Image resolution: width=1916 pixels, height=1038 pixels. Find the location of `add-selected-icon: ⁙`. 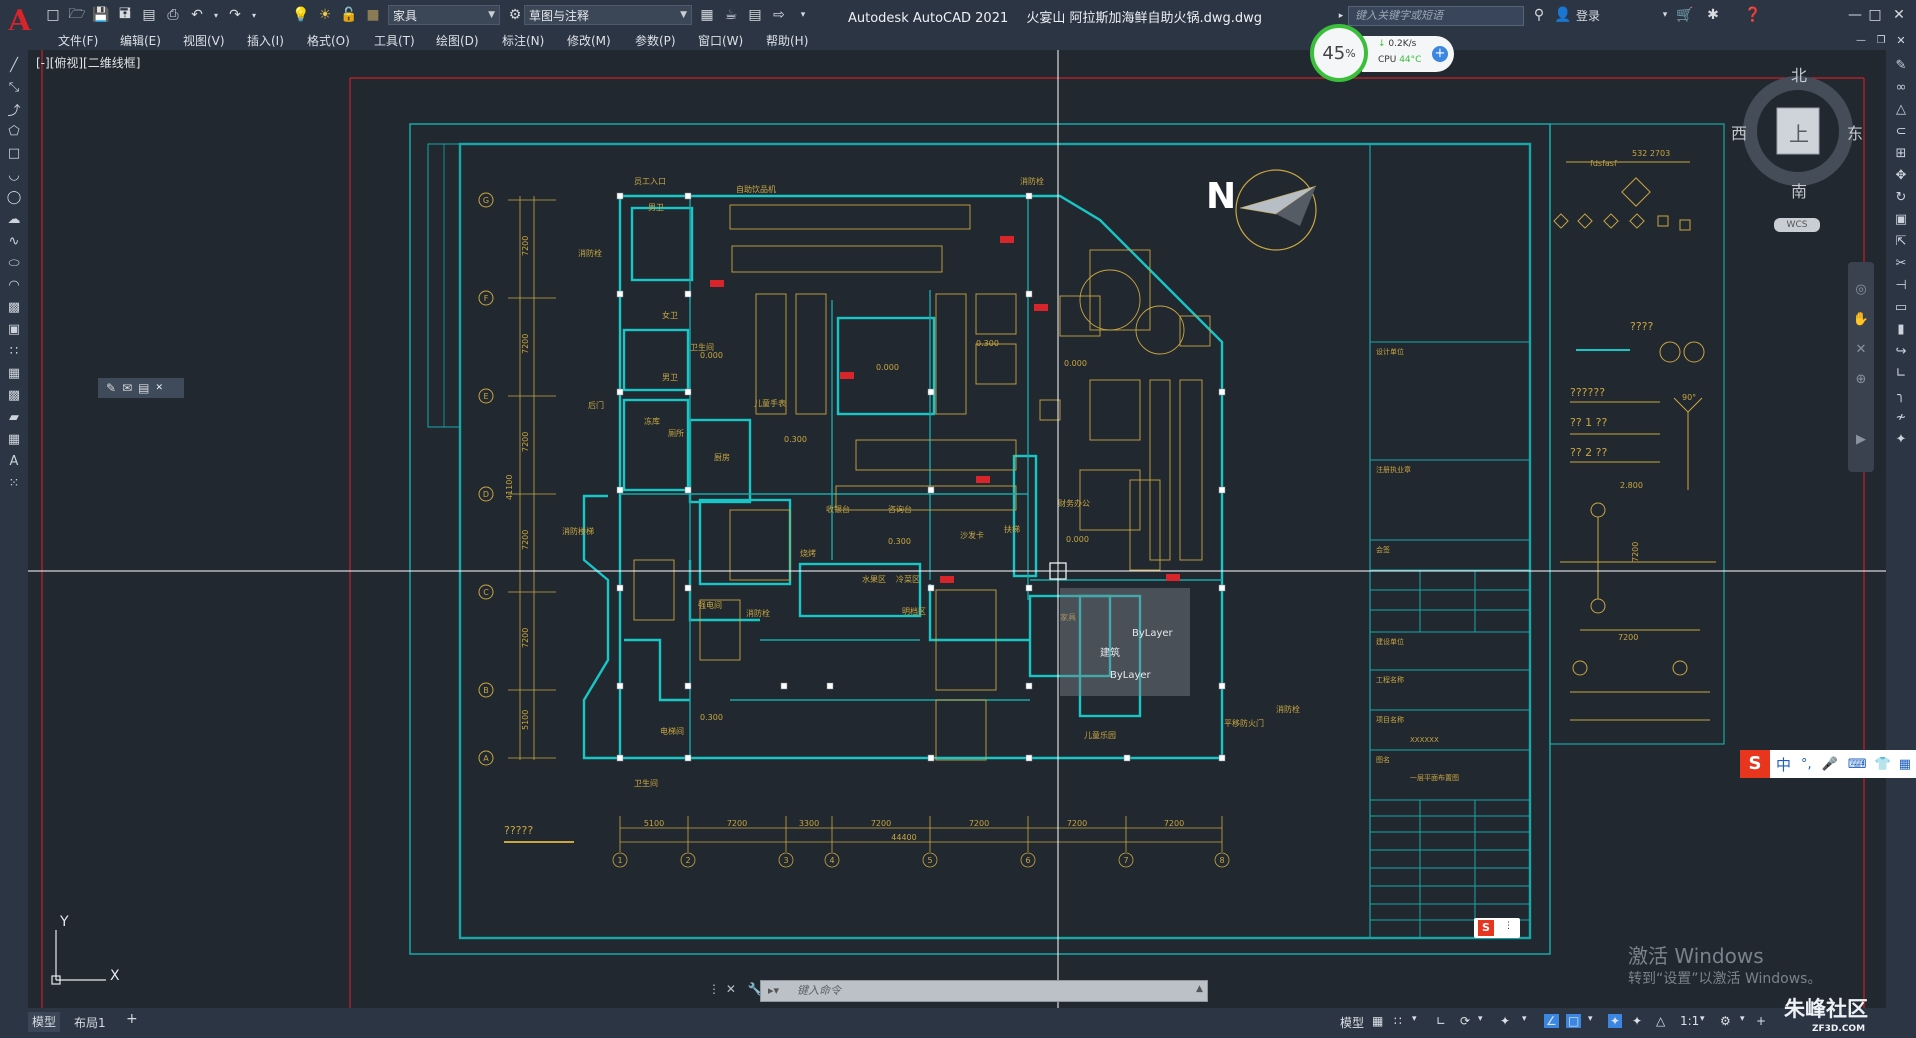

add-selected-icon: ⁙ is located at coordinates (14, 483).